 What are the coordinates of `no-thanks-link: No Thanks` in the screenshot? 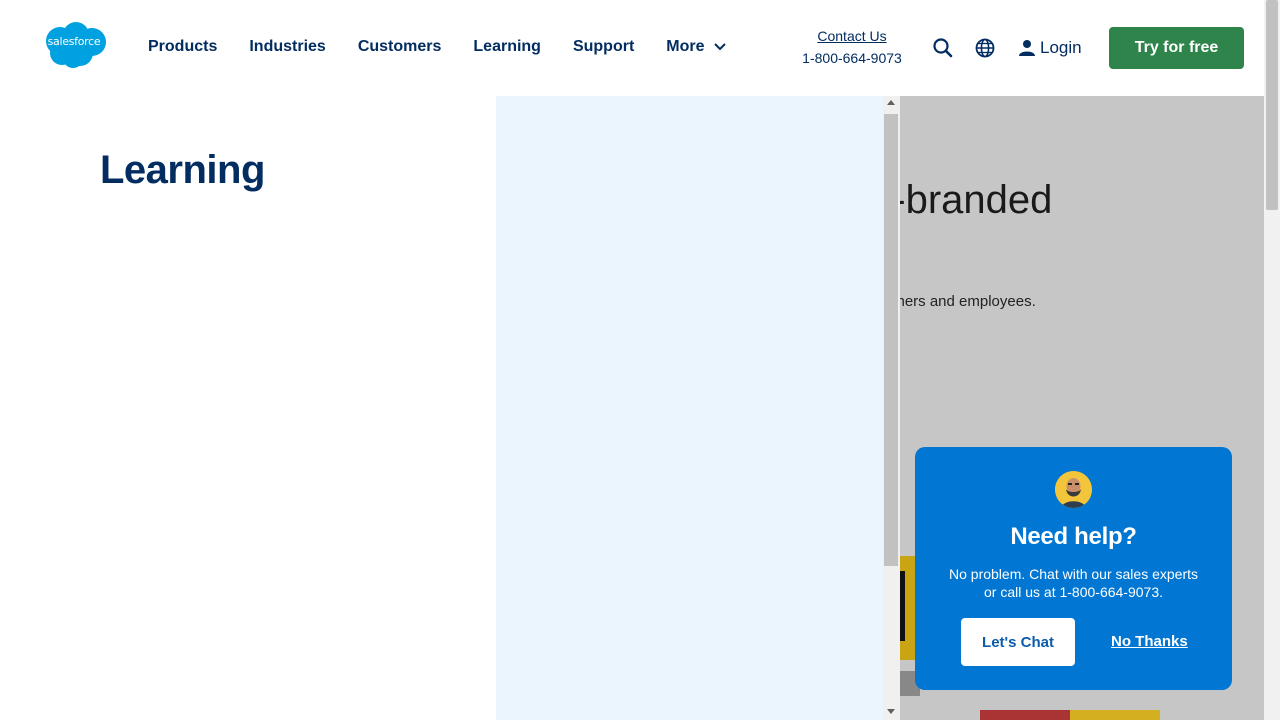 It's located at (1149, 641).